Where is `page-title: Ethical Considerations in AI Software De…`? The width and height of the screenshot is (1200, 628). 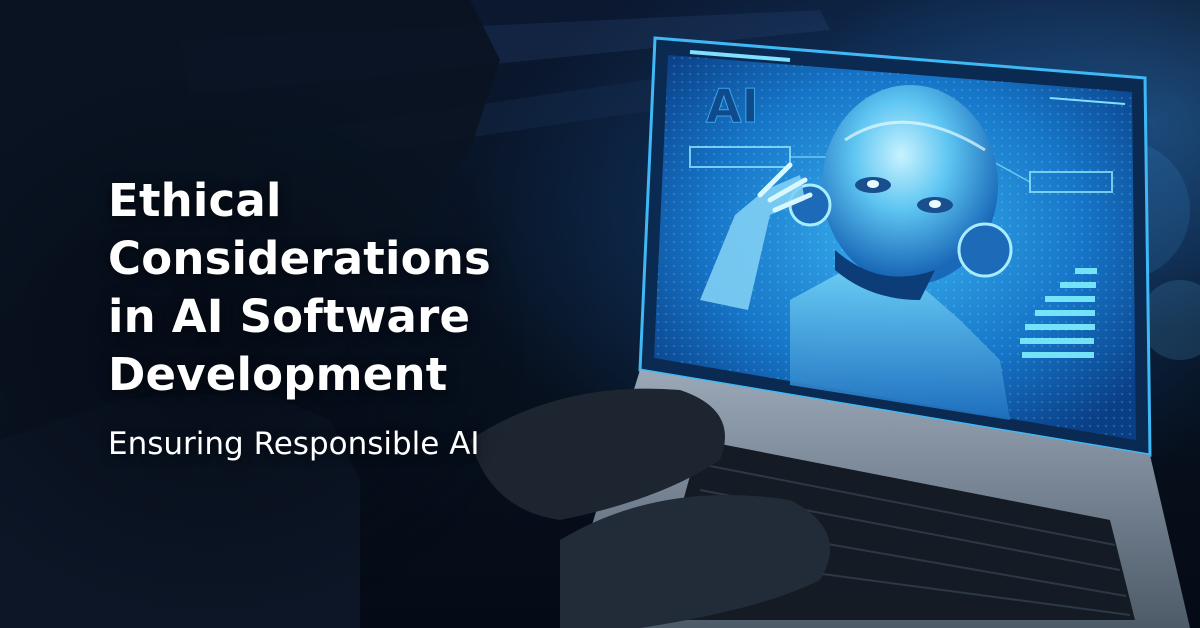
page-title: Ethical Considerations in AI Software De… is located at coordinates (343, 288).